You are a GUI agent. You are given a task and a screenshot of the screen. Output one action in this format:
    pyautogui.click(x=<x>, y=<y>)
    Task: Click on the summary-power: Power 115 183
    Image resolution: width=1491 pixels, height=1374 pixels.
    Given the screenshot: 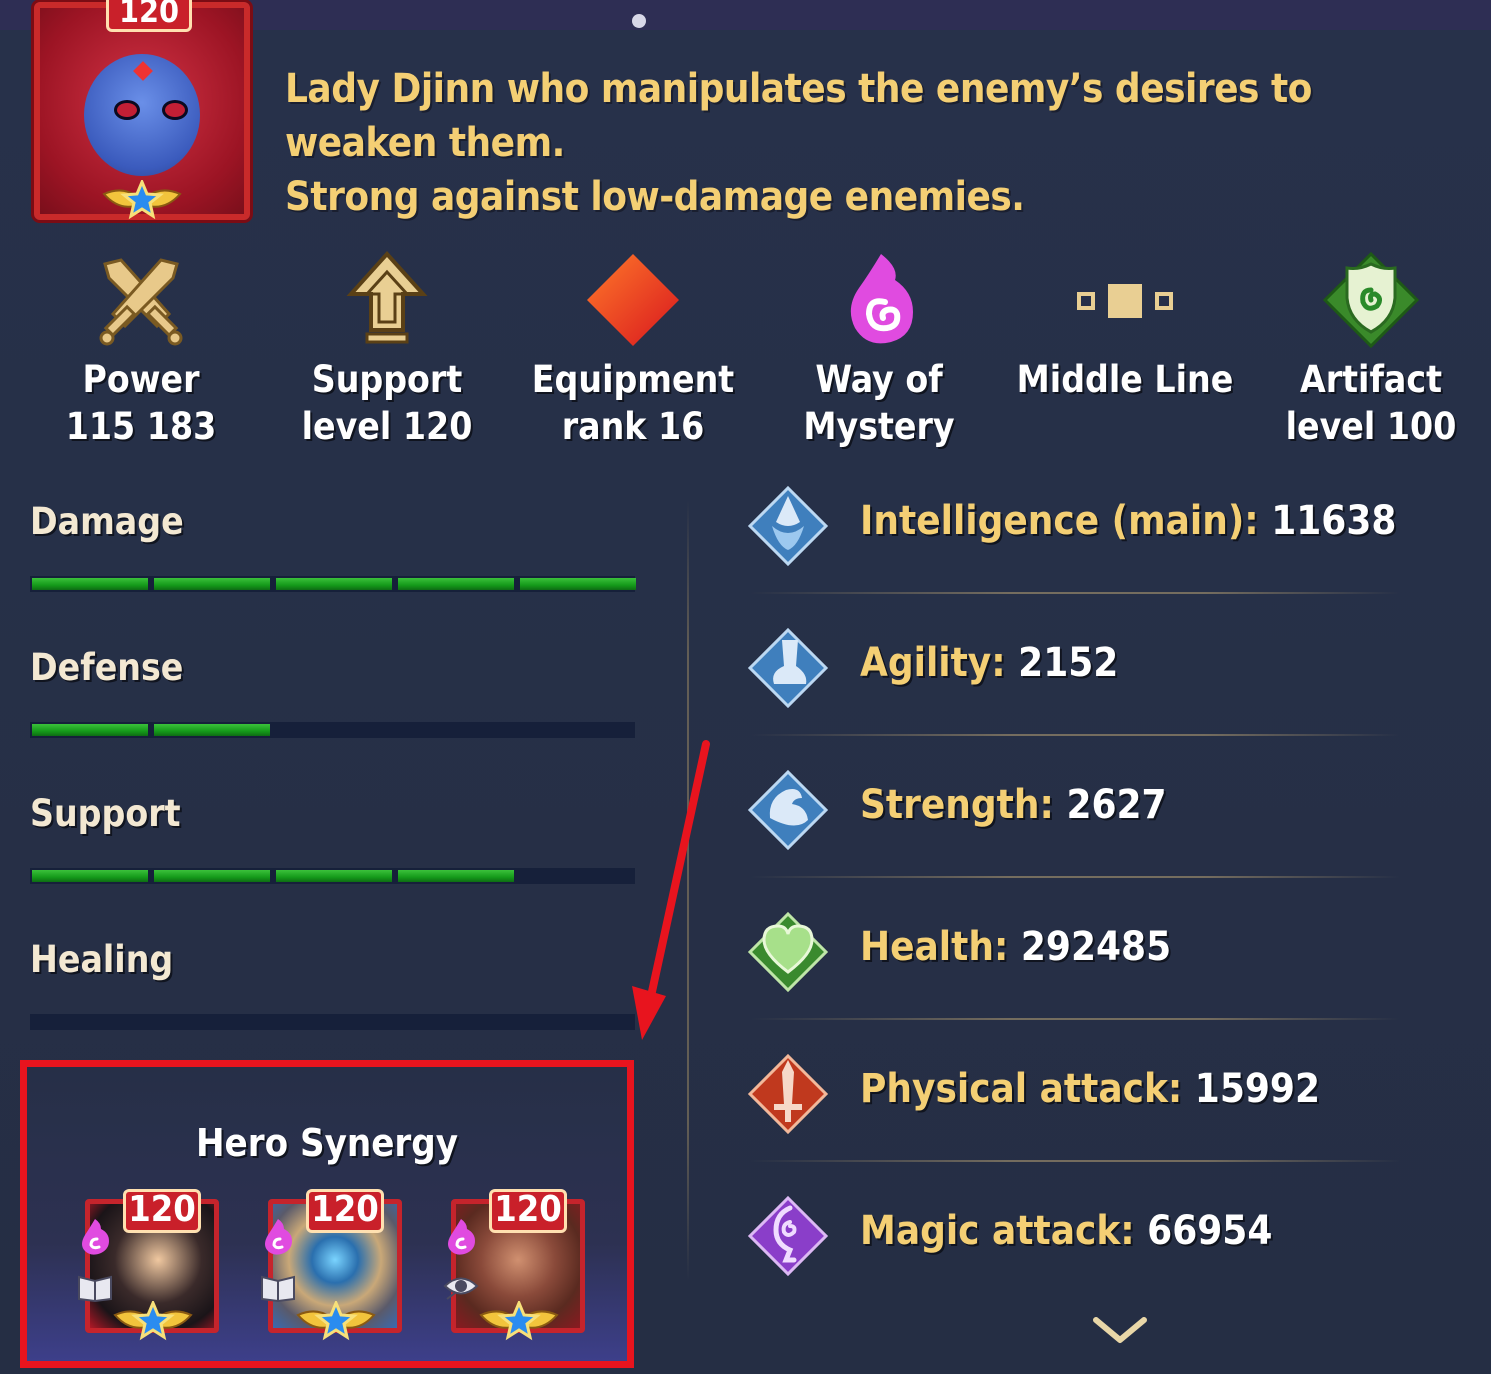 What is the action you would take?
    pyautogui.click(x=141, y=350)
    